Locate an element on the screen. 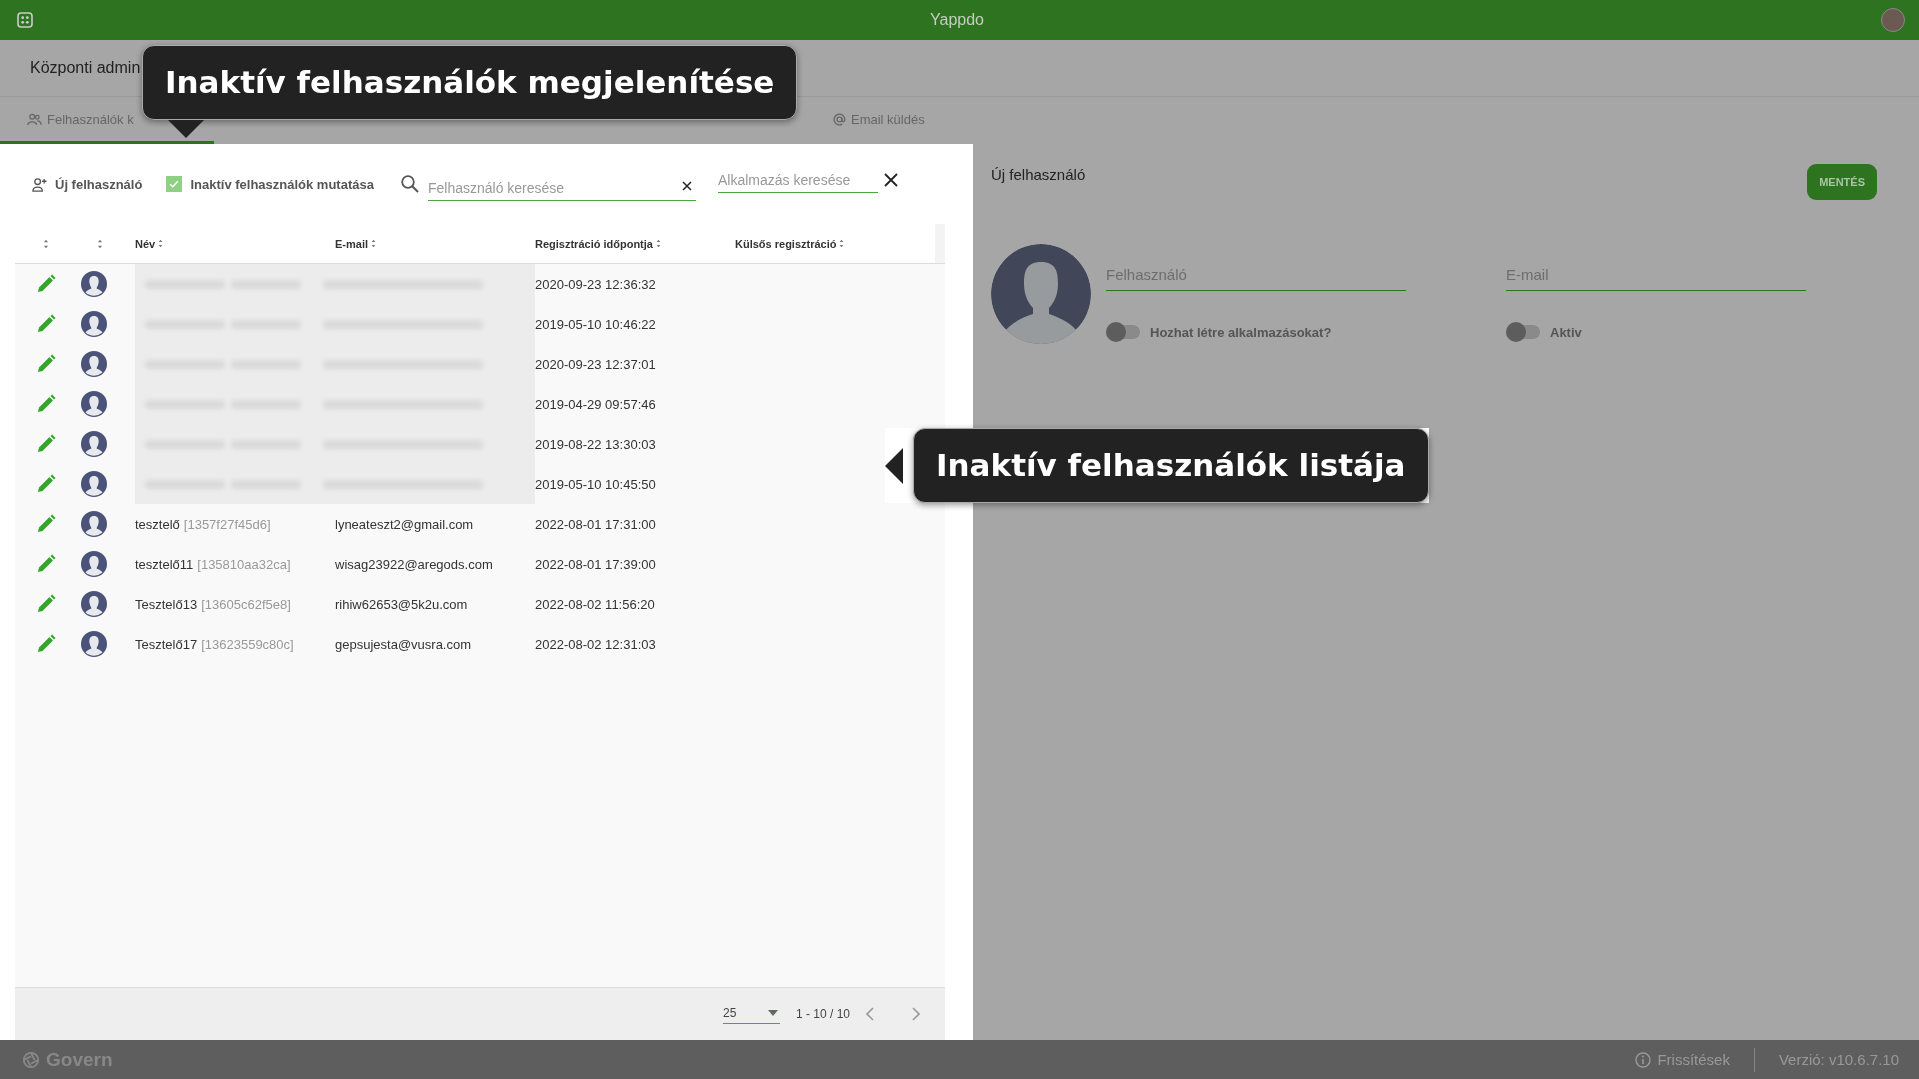 The image size is (1919, 1079). user-name: tesztelő11 is located at coordinates (164, 564).